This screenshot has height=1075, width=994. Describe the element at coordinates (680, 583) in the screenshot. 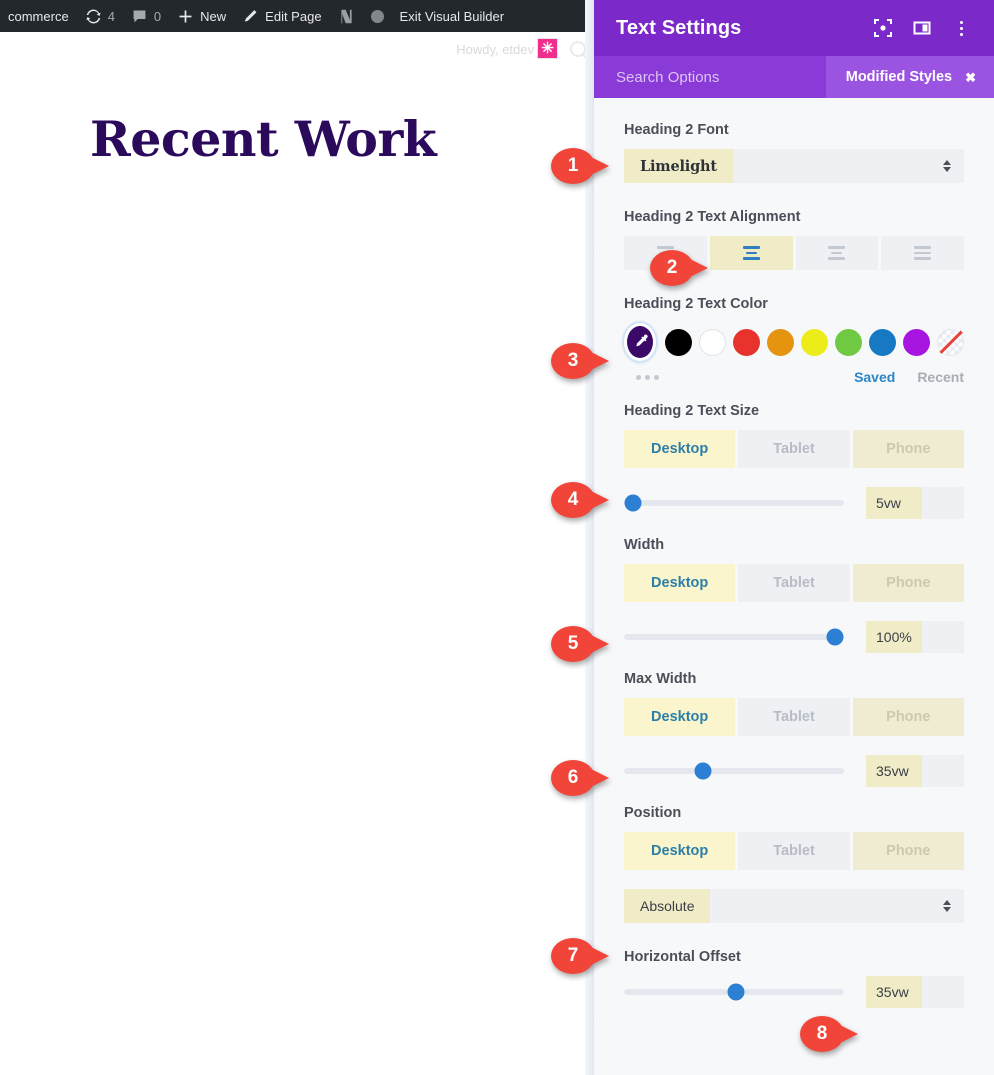

I see `tab-desktop-width: Desktop` at that location.